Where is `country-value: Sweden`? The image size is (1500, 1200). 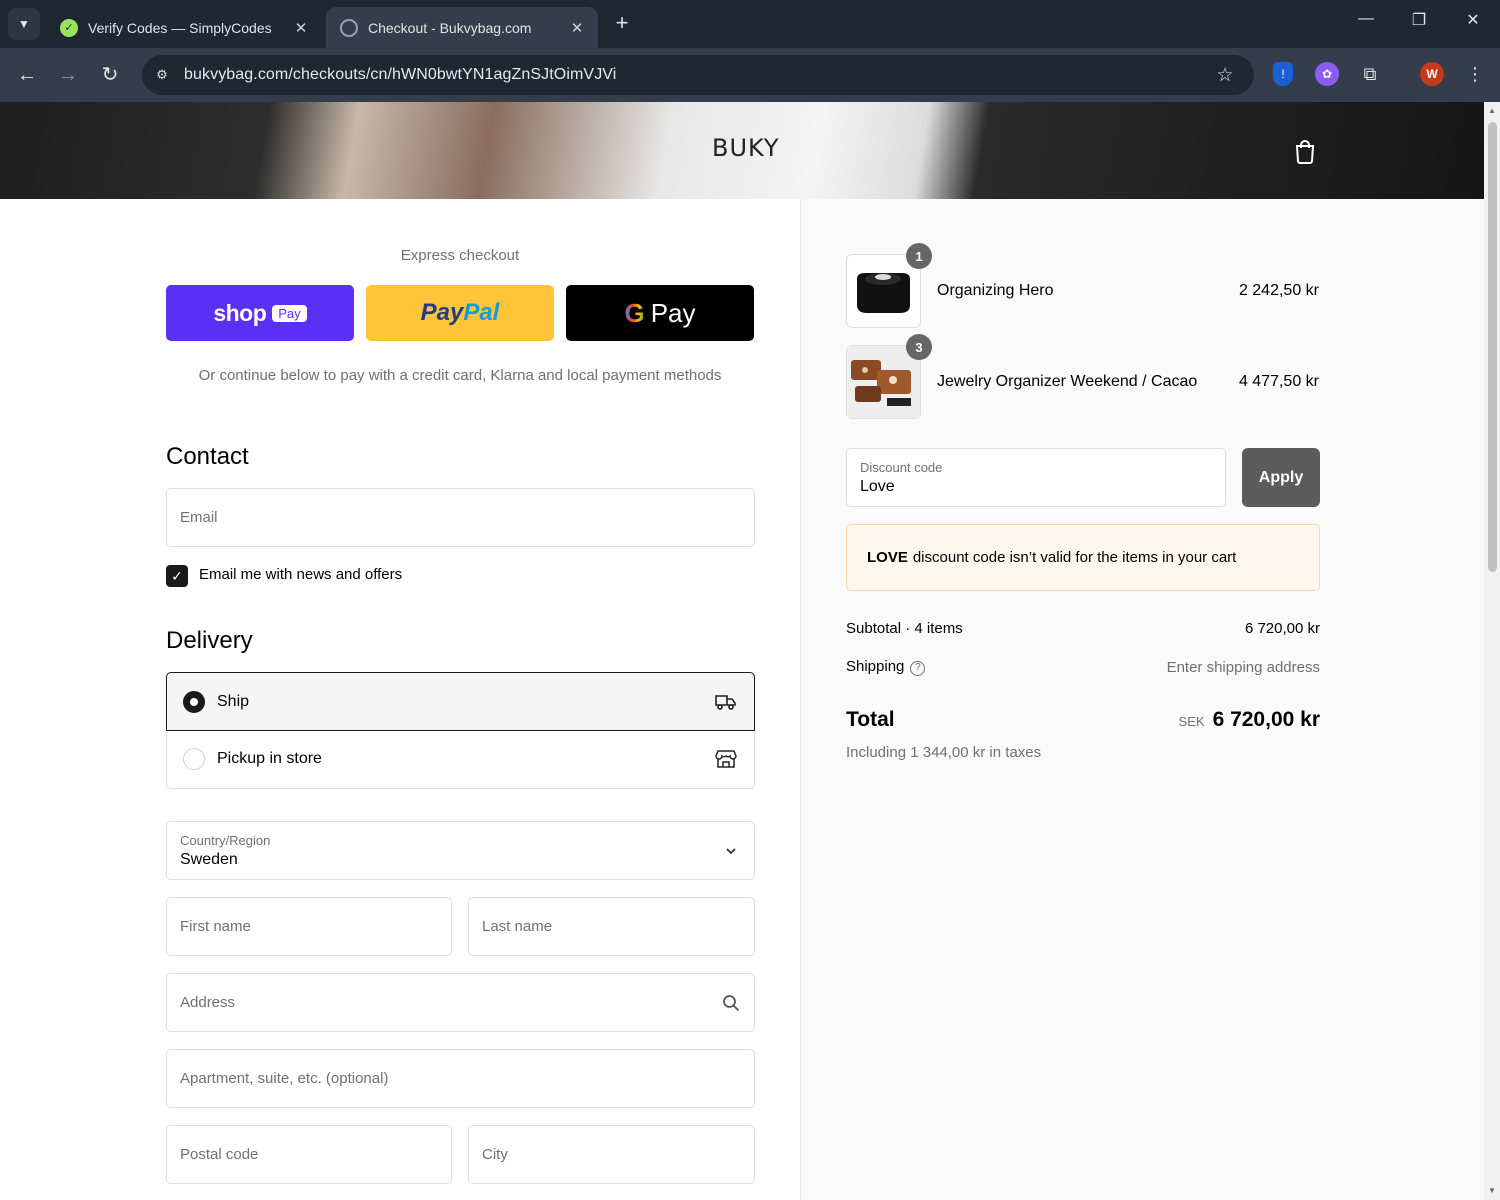 country-value: Sweden is located at coordinates (209, 859).